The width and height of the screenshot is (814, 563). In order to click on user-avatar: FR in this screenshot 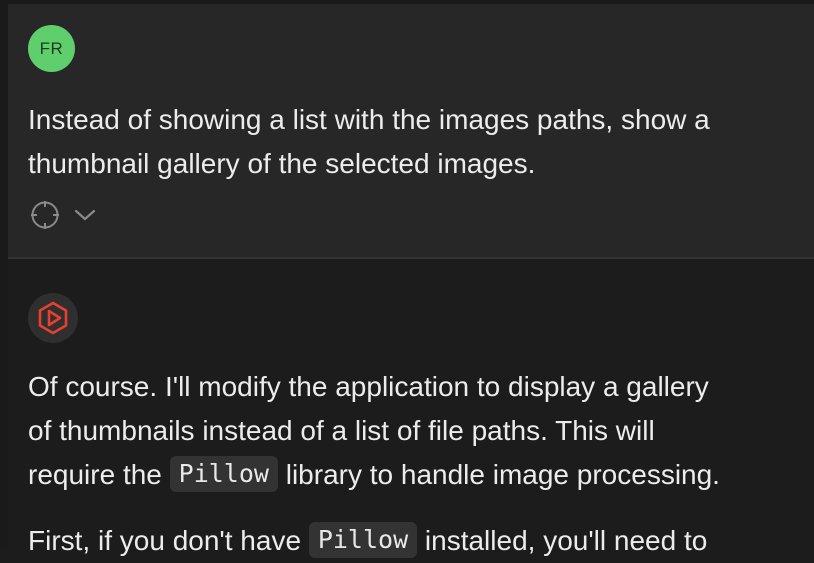, I will do `click(51, 48)`.